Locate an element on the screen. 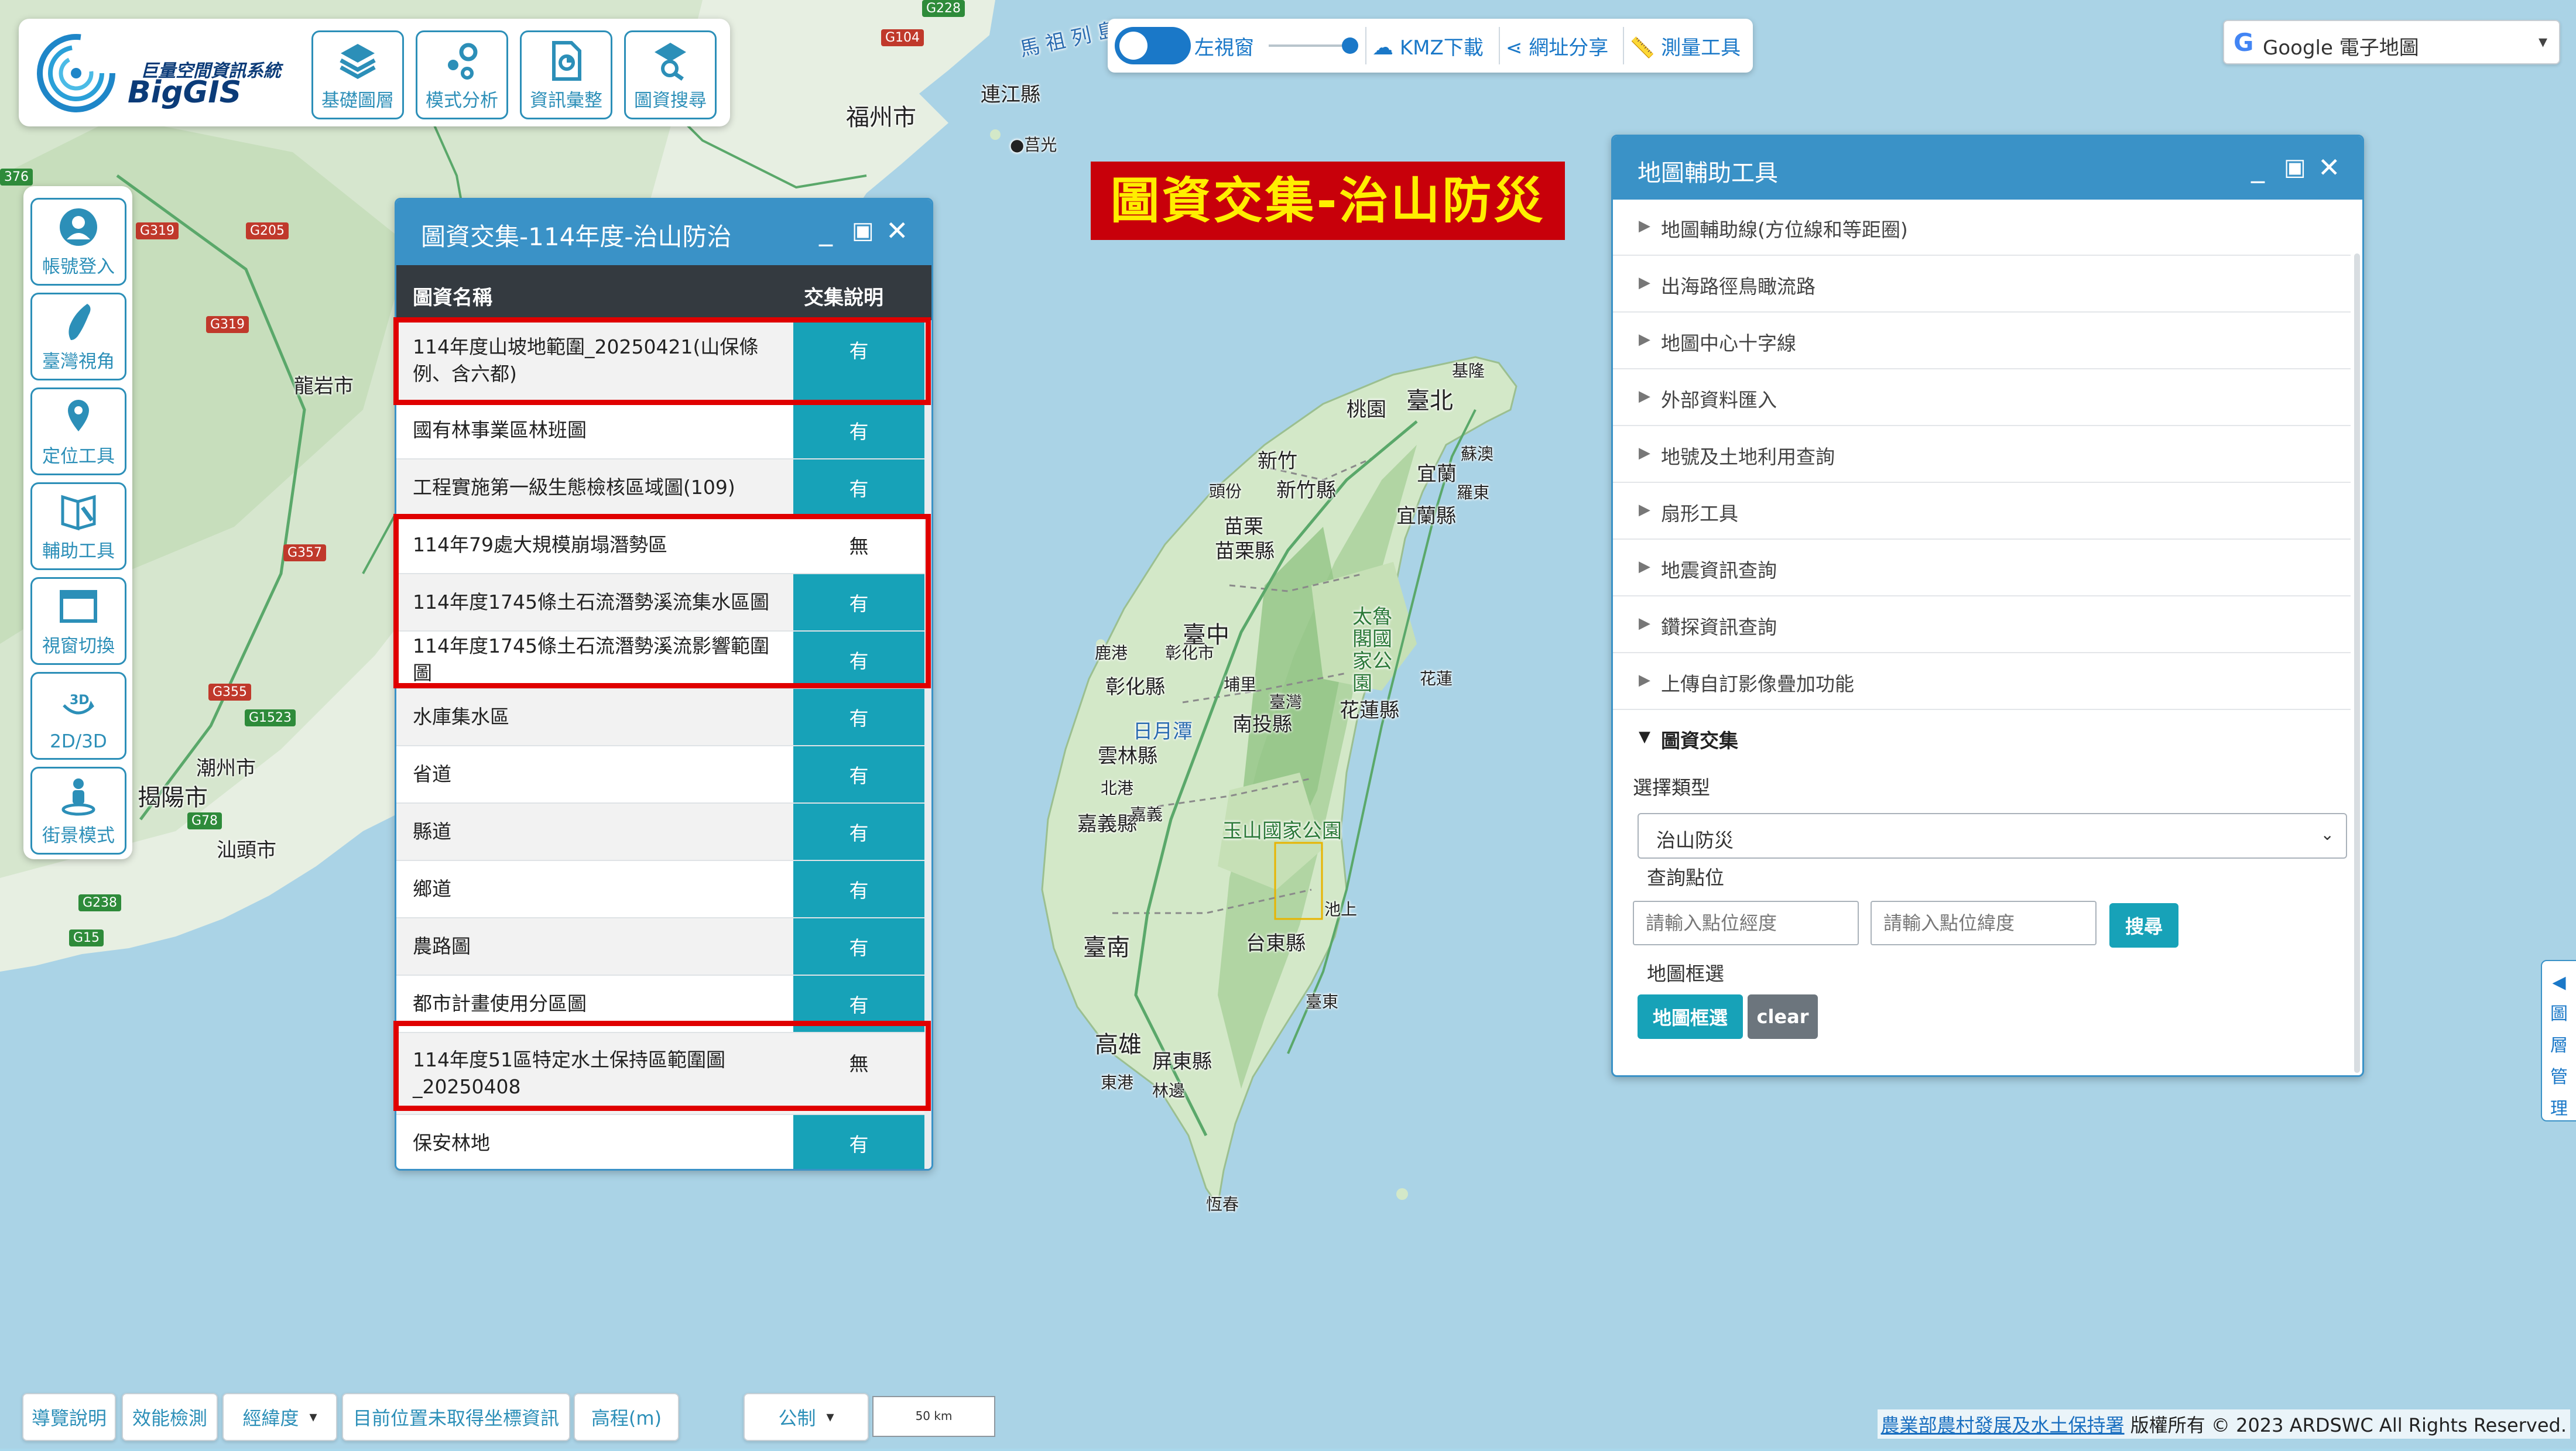 This screenshot has height=1451, width=2576. table-row: 114年度51區特定水土保持區範圍圖_20250408 無 is located at coordinates (663, 1074).